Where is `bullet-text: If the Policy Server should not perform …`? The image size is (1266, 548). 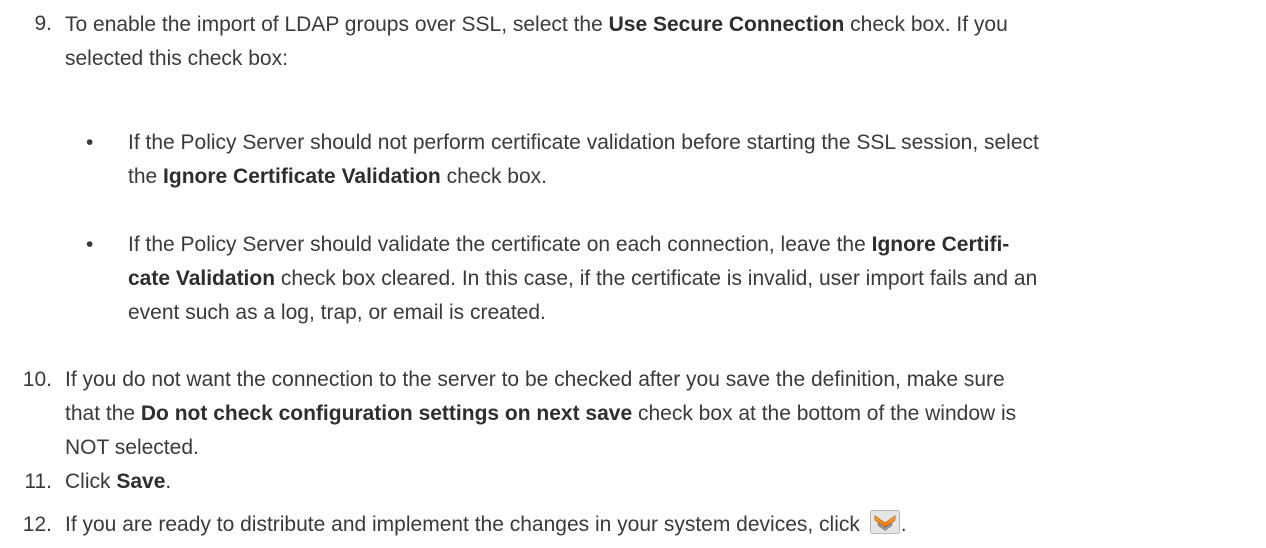 bullet-text: If the Policy Server should not perform … is located at coordinates (693, 160).